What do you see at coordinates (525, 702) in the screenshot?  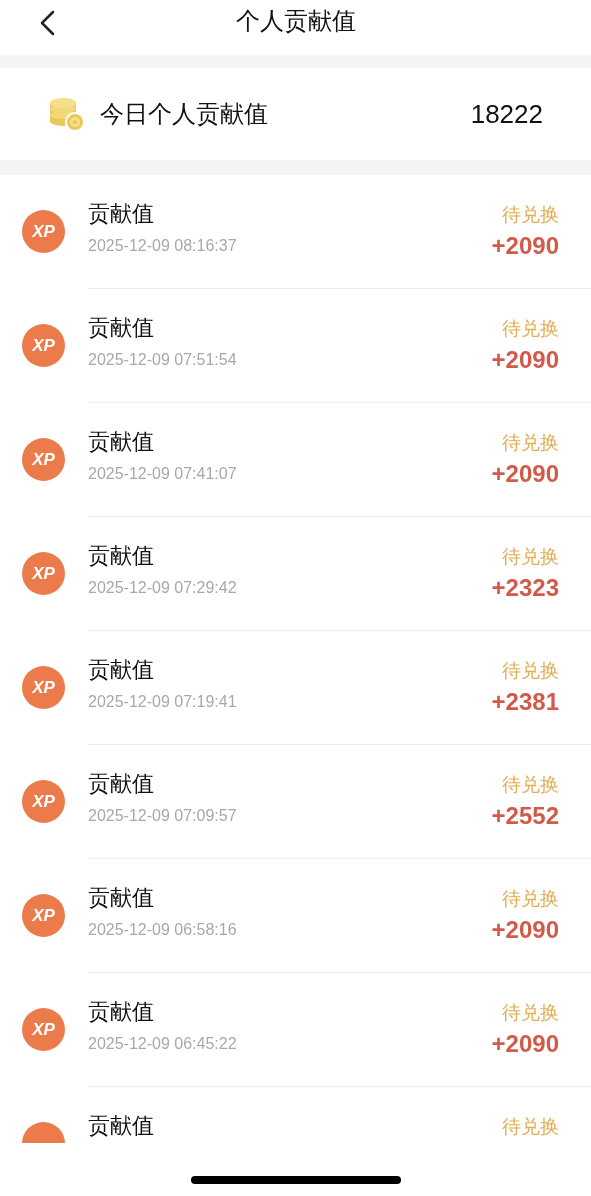 I see `amount: +2381` at bounding box center [525, 702].